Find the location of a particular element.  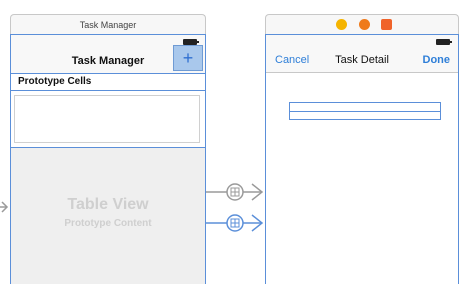

entry-arrow-icon is located at coordinates (4, 207).